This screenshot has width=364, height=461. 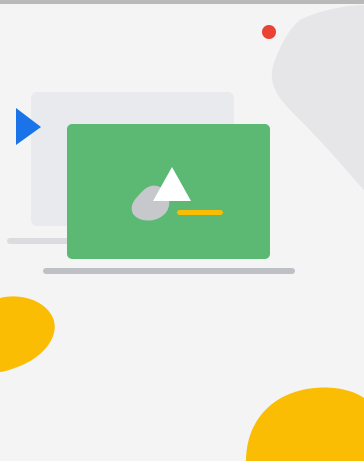 What do you see at coordinates (200, 212) in the screenshot?
I see `yellow-dash` at bounding box center [200, 212].